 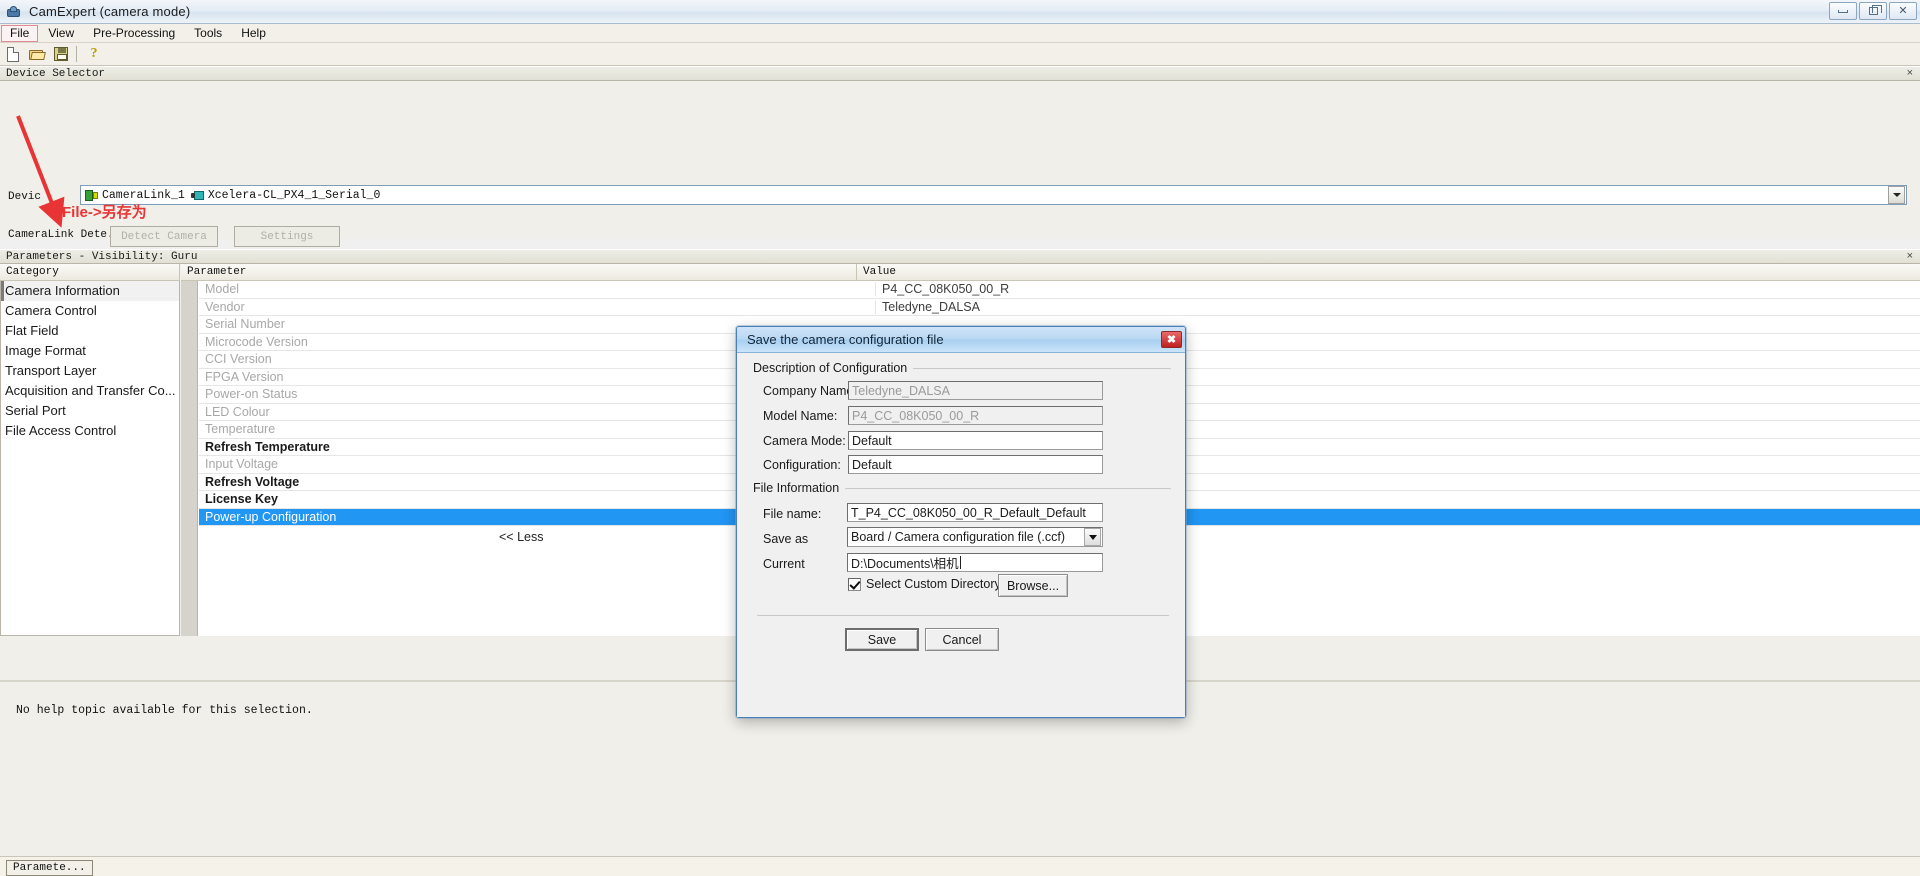 What do you see at coordinates (933, 584) in the screenshot?
I see `select-custom-directory-label: Select Custom Directory` at bounding box center [933, 584].